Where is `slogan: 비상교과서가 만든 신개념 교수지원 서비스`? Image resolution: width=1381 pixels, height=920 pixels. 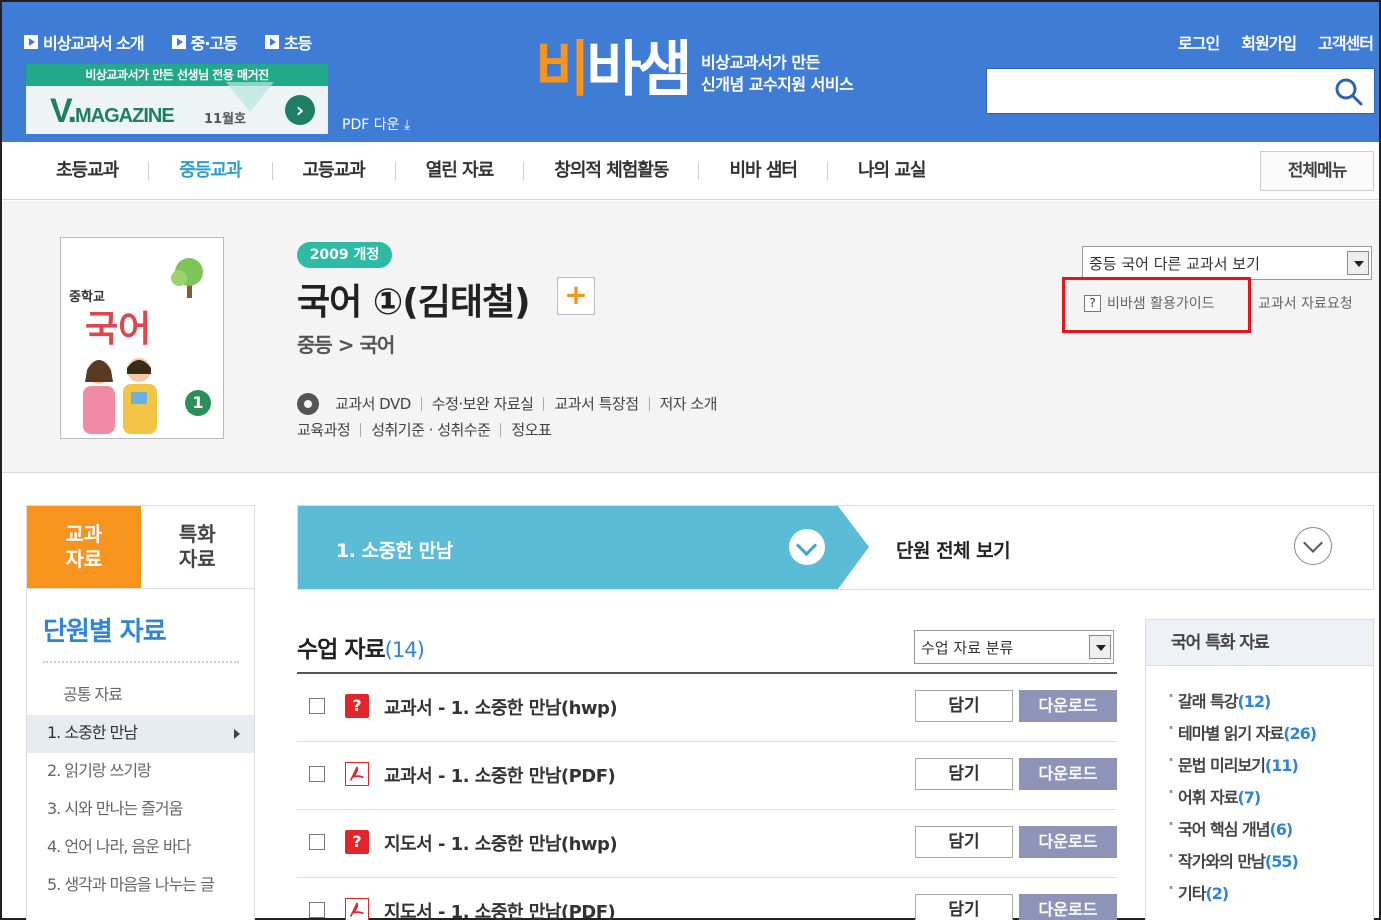
slogan: 비상교과서가 만든 신개념 교수지원 서비스 is located at coordinates (777, 74).